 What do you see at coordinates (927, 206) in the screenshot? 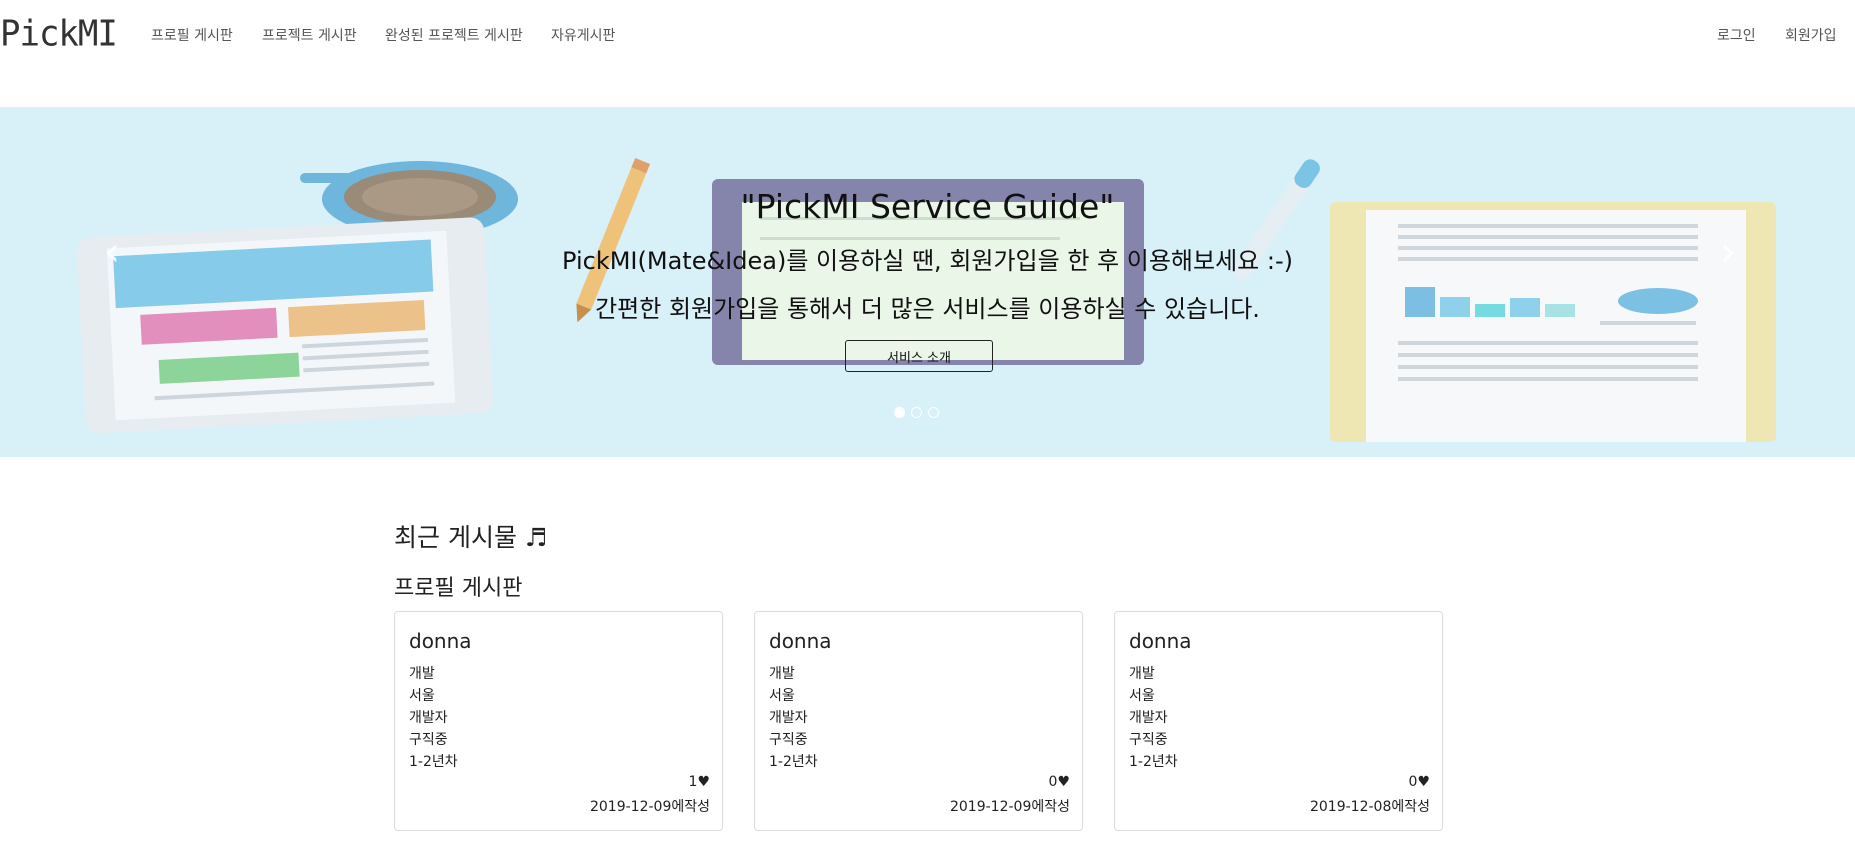
I see `carousel-title: "PickMI Service Guide"` at bounding box center [927, 206].